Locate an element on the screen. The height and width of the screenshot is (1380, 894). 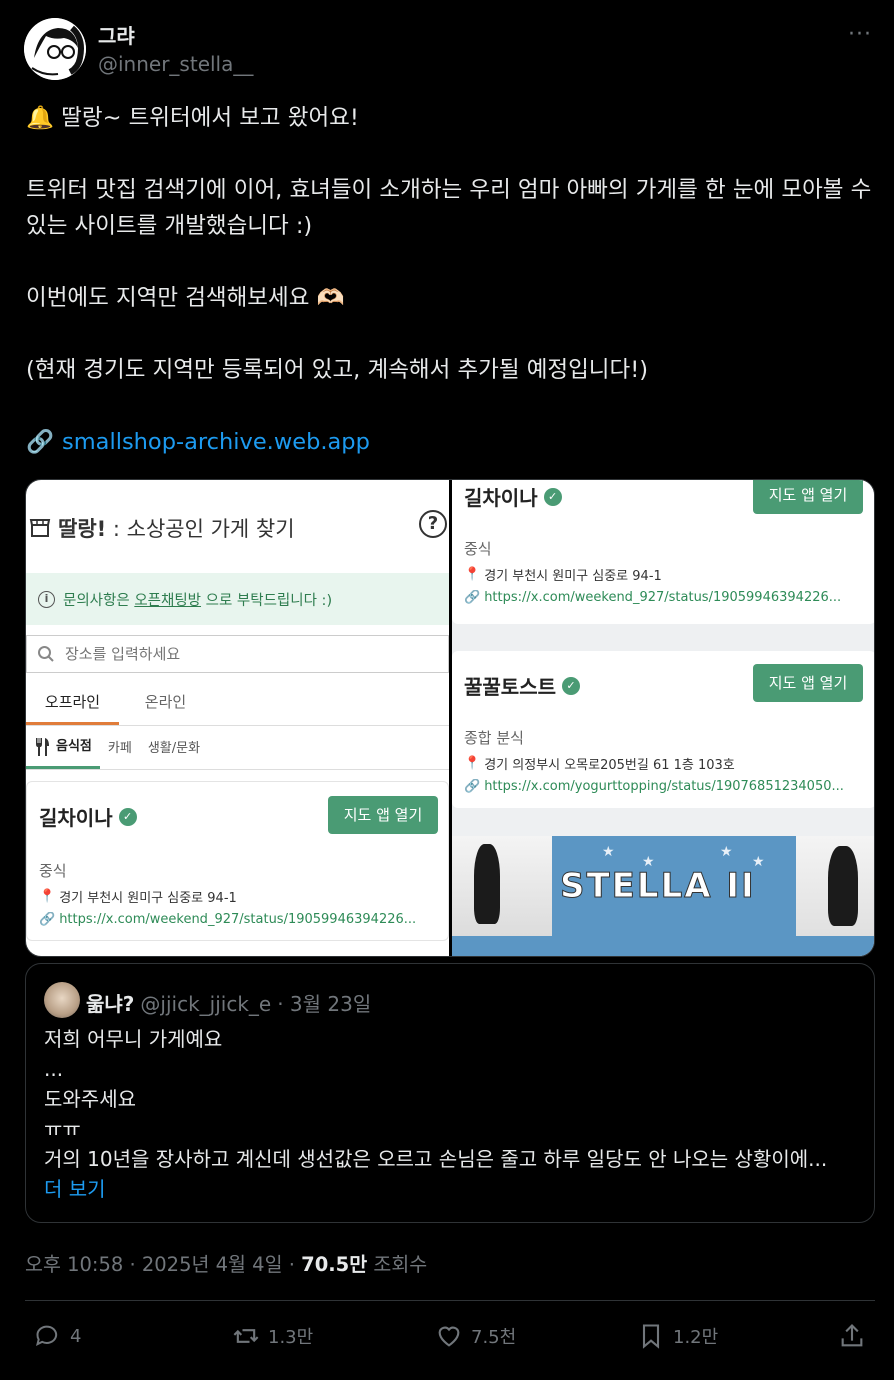
fork-knife-icon is located at coordinates (42, 747).